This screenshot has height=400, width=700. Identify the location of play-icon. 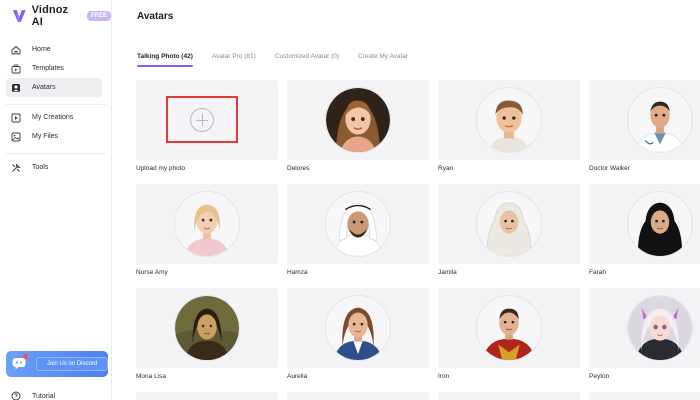
(16, 117).